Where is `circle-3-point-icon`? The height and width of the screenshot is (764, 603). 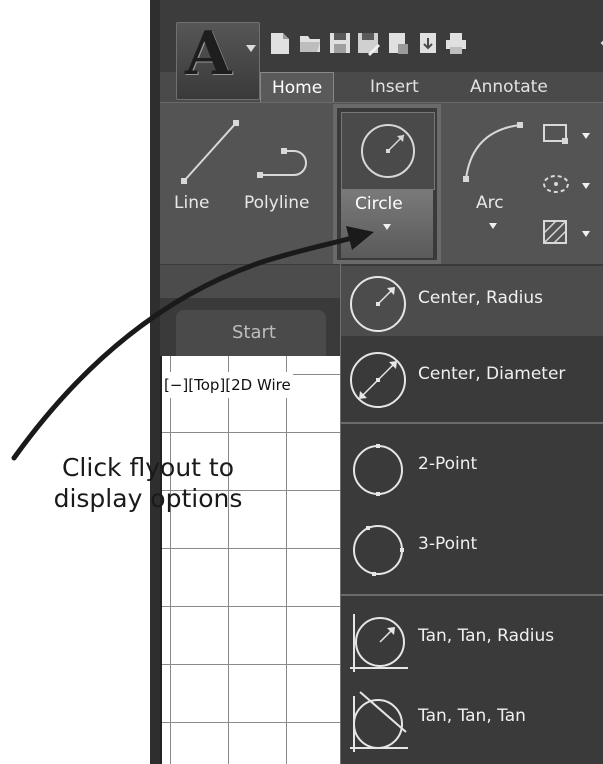 circle-3-point-icon is located at coordinates (378, 550).